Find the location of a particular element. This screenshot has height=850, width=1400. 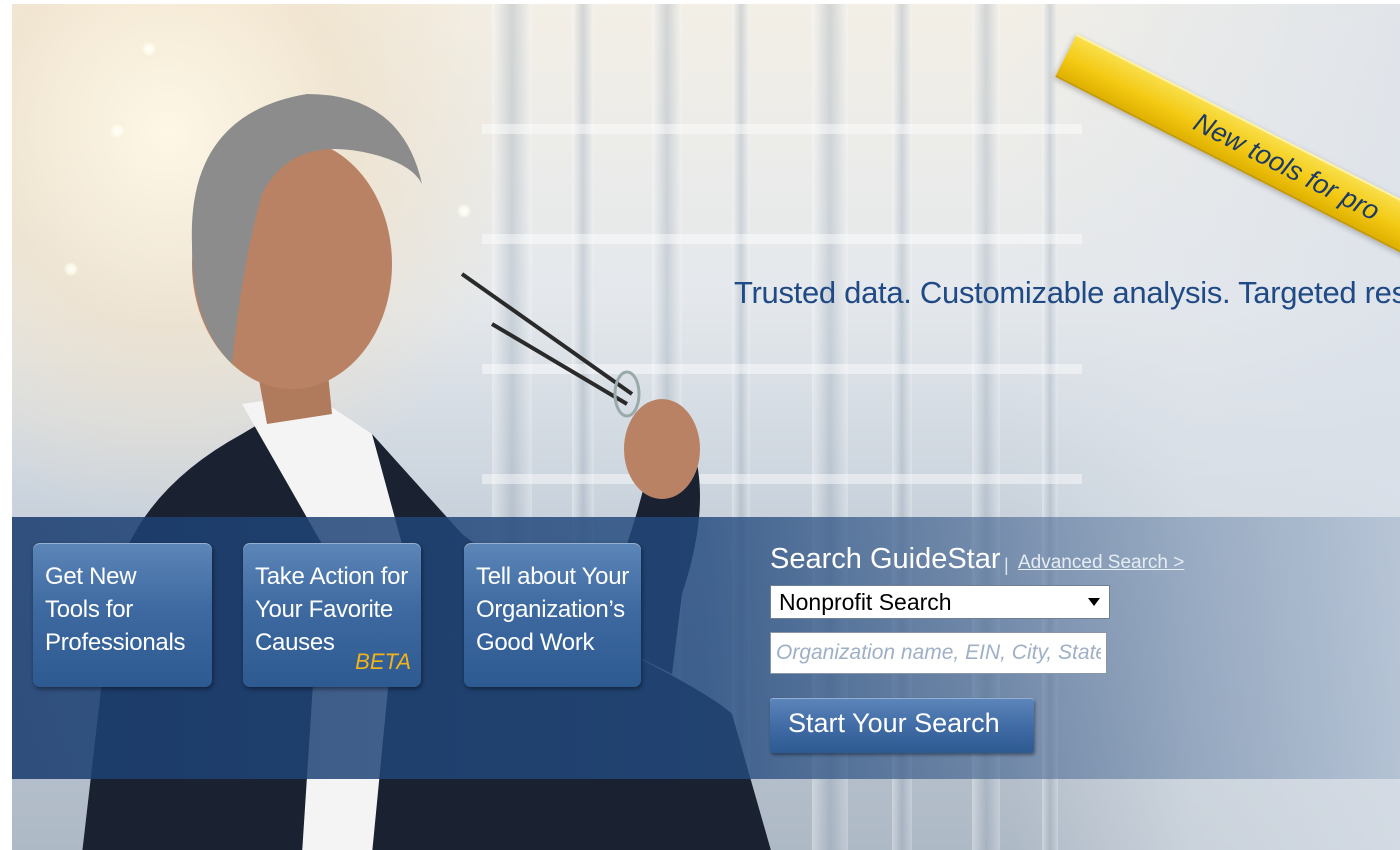

tile-label-line: Get New is located at coordinates (91, 576).